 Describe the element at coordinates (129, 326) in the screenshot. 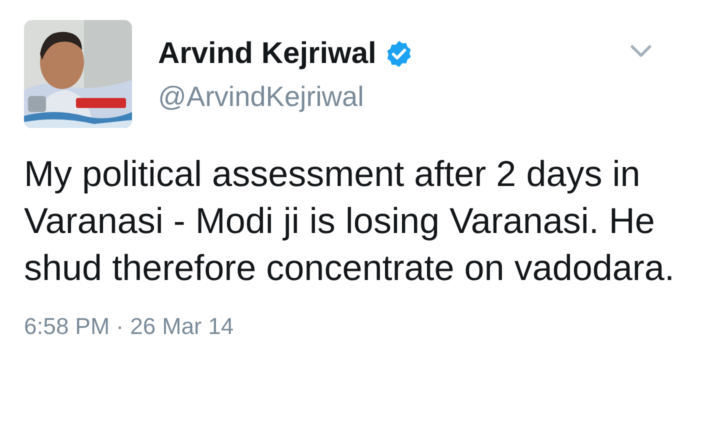

I see `timestamp: 6:58 PM · 26 Mar 14` at that location.